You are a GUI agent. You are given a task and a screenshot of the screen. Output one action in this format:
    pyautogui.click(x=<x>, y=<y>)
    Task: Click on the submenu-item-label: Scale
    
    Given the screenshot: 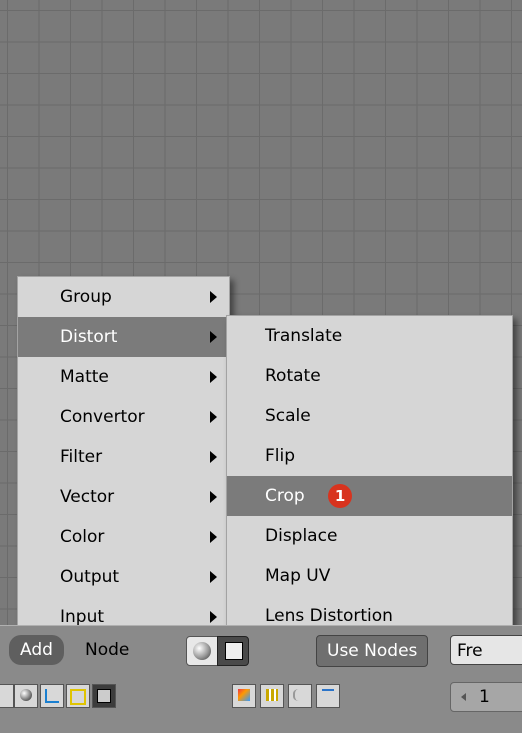 What is the action you would take?
    pyautogui.click(x=288, y=416)
    